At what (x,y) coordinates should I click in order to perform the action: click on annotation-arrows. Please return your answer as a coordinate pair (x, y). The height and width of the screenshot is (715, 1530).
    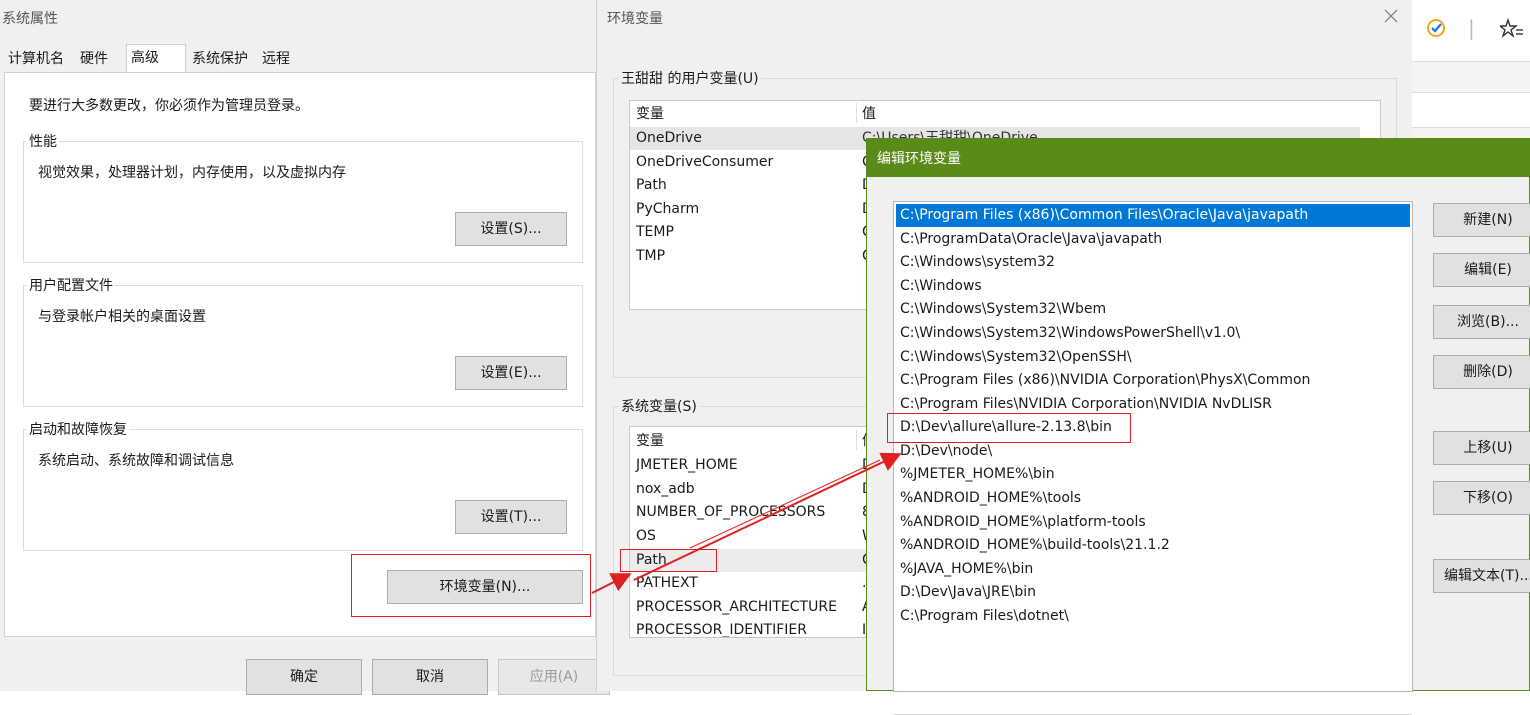
    Looking at the image, I should click on (746, 523).